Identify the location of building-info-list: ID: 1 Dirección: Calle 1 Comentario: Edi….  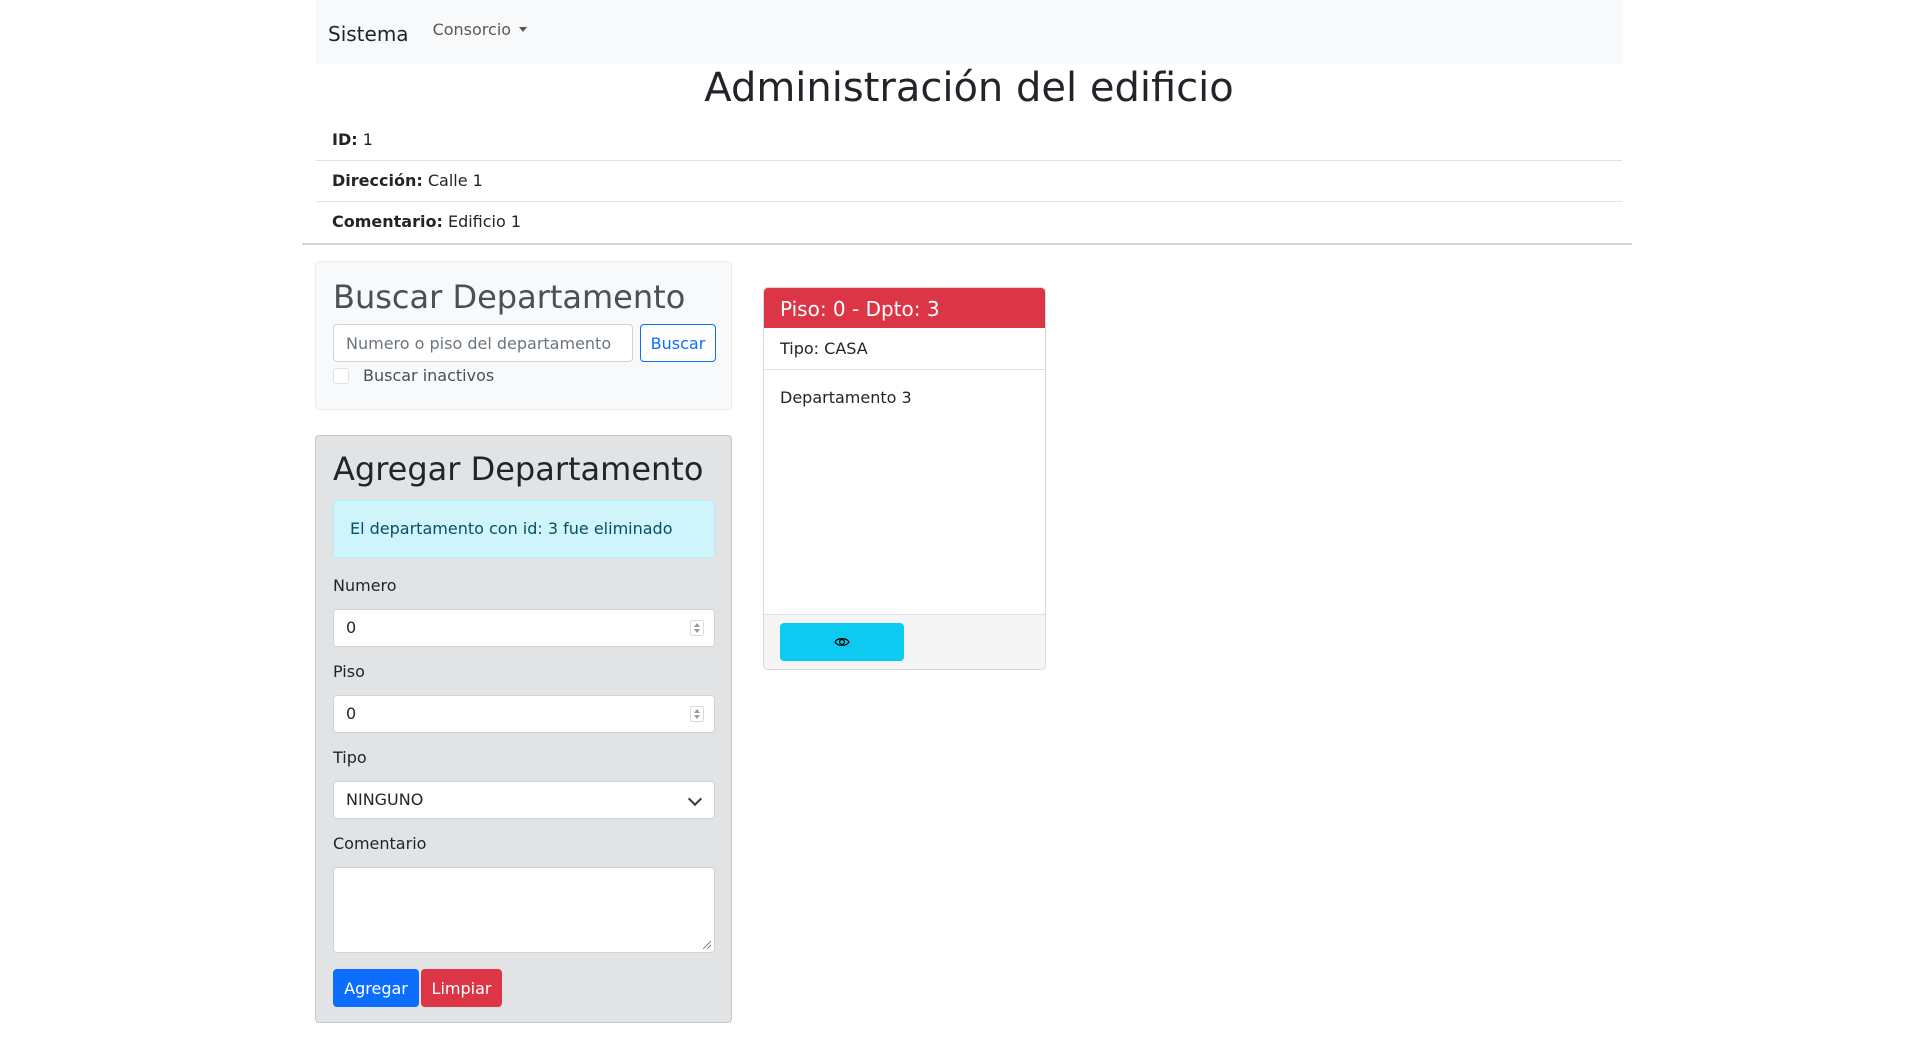
(969, 181).